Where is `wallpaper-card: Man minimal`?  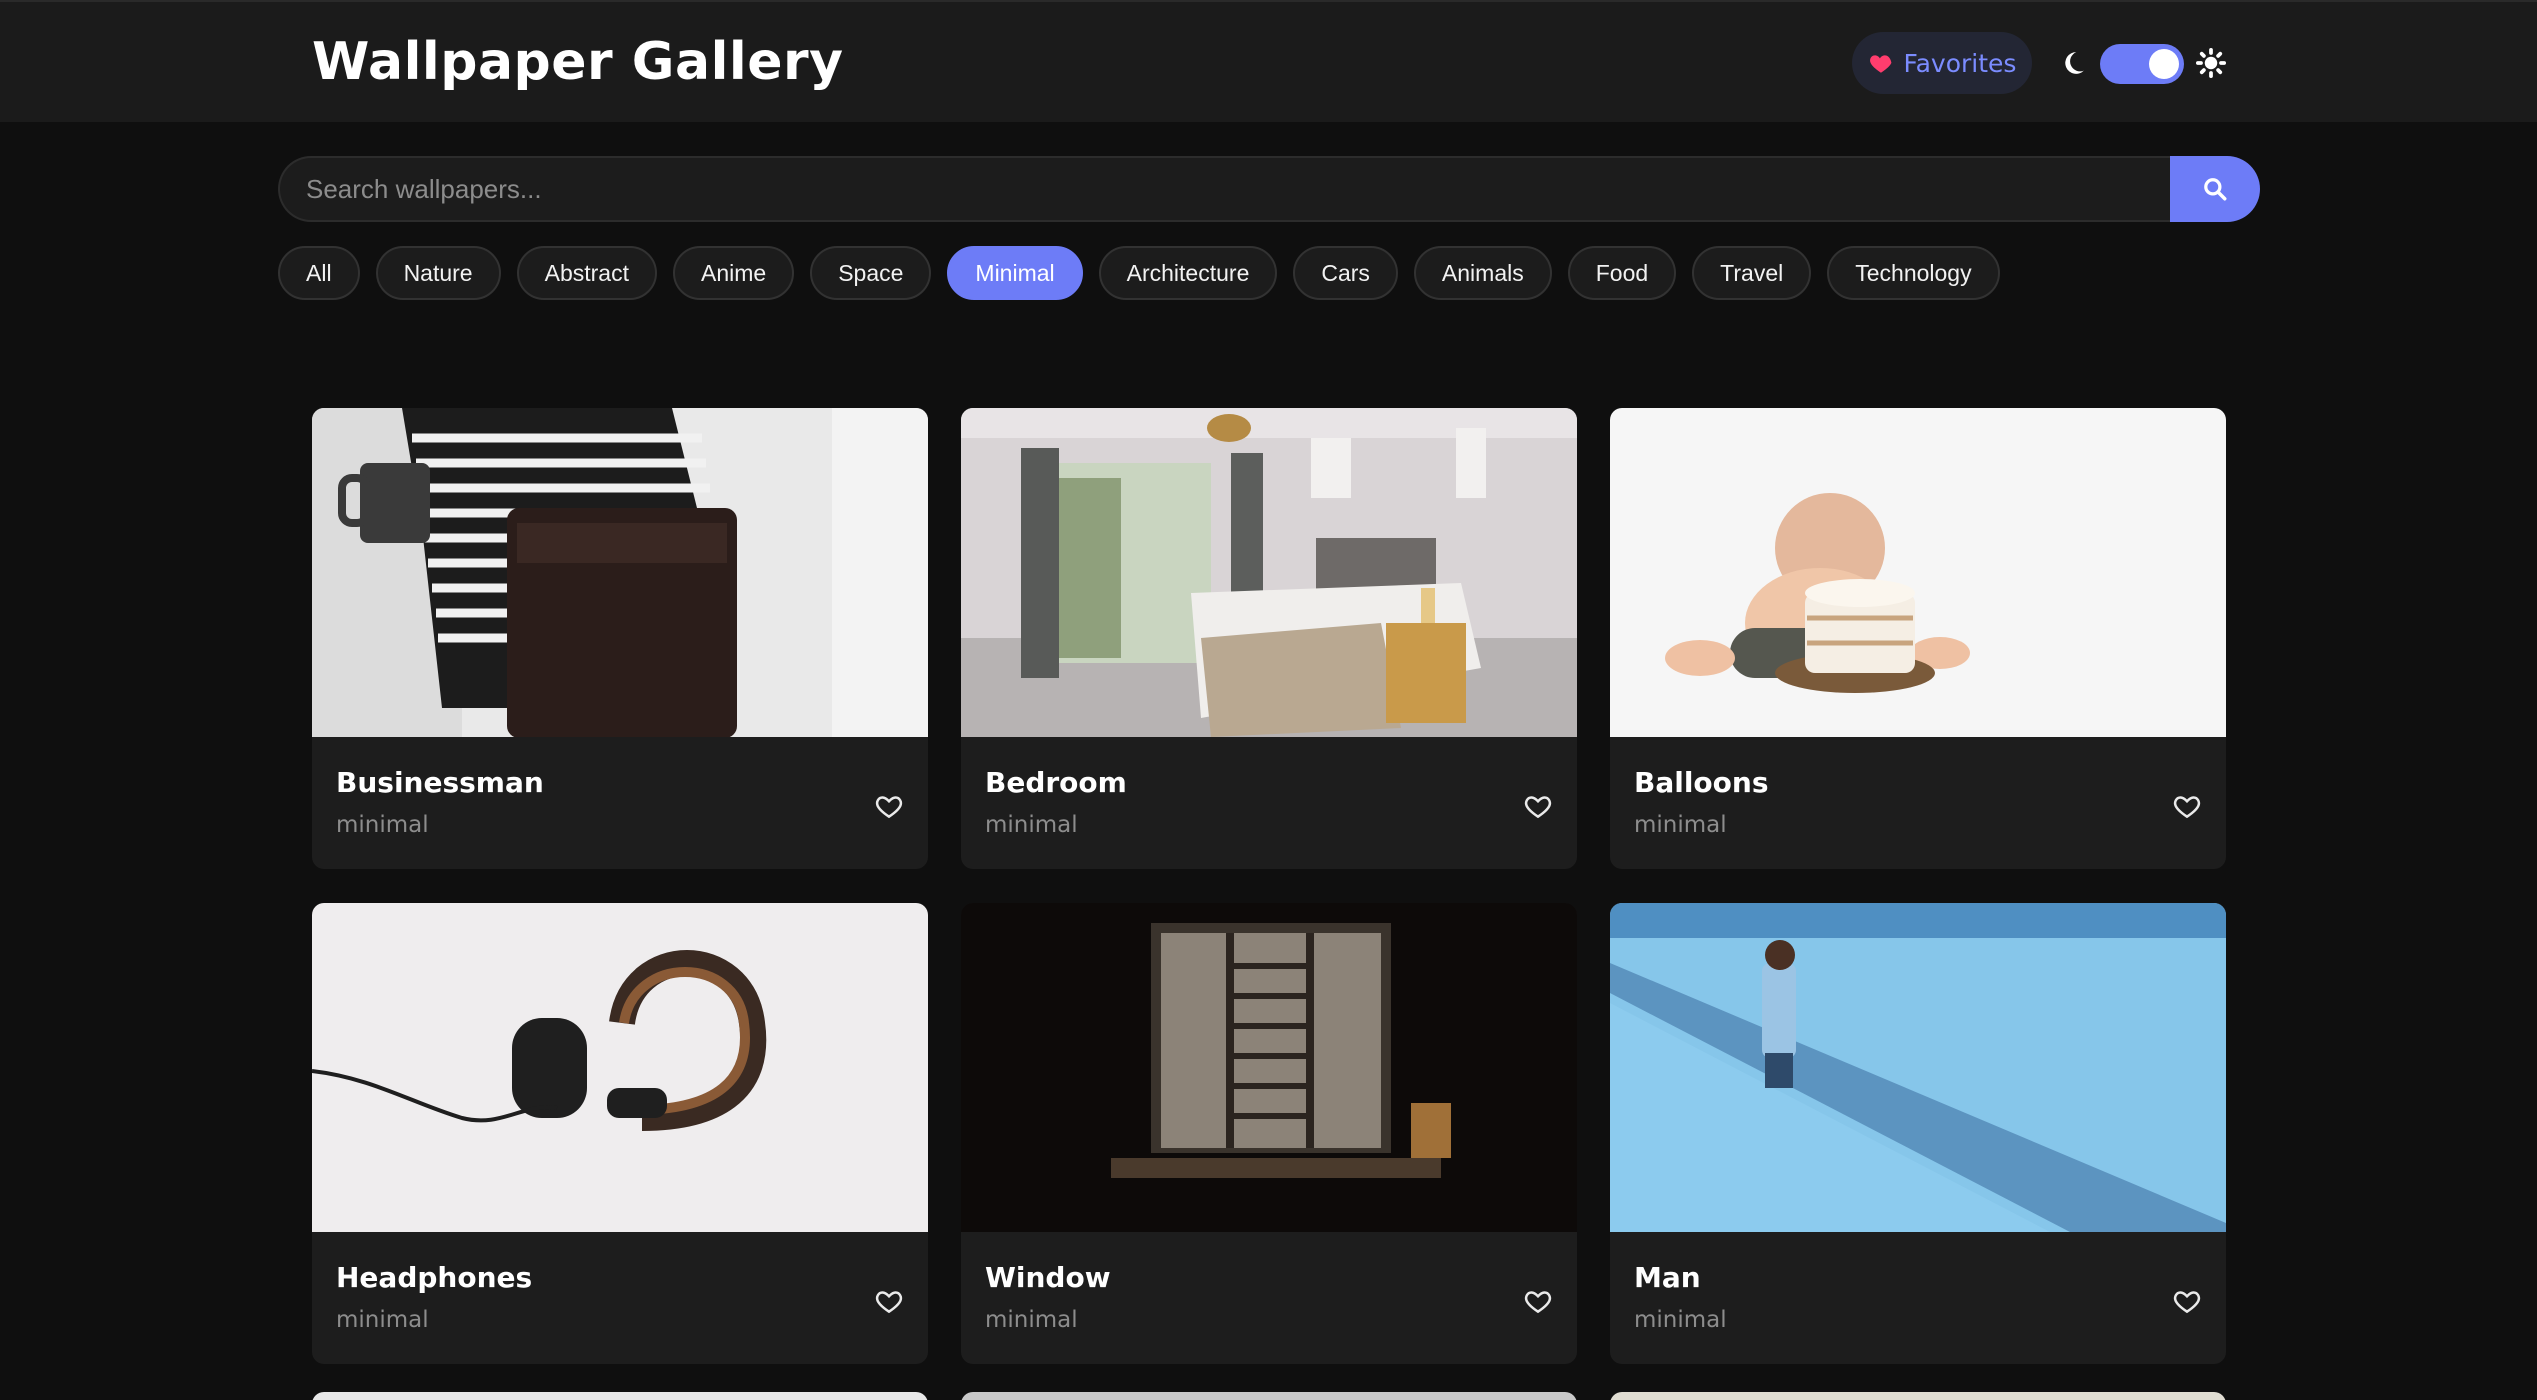 wallpaper-card: Man minimal is located at coordinates (1918, 1133).